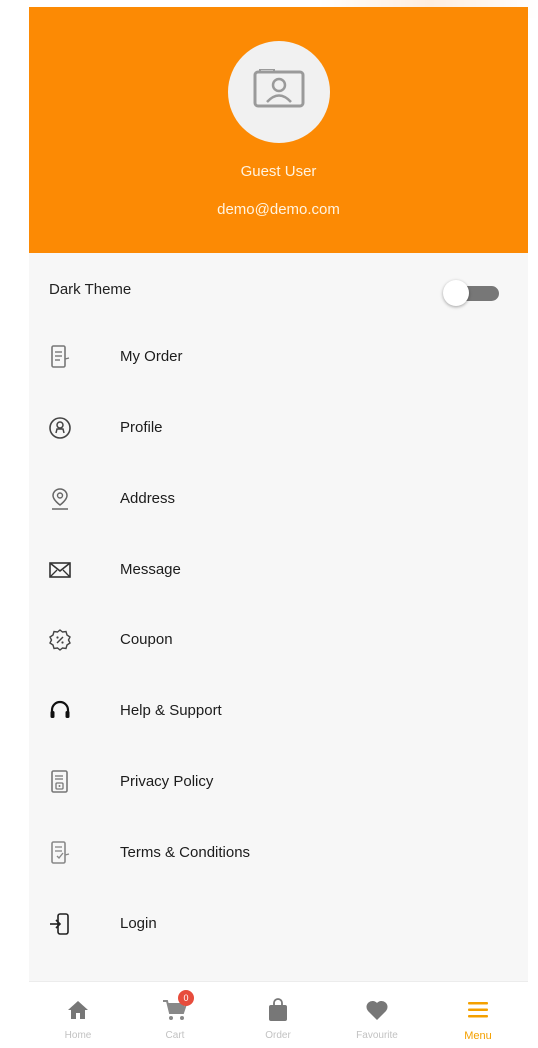 This screenshot has width=538, height=1048. Describe the element at coordinates (175, 1035) in the screenshot. I see `nav-label: Cart` at that location.